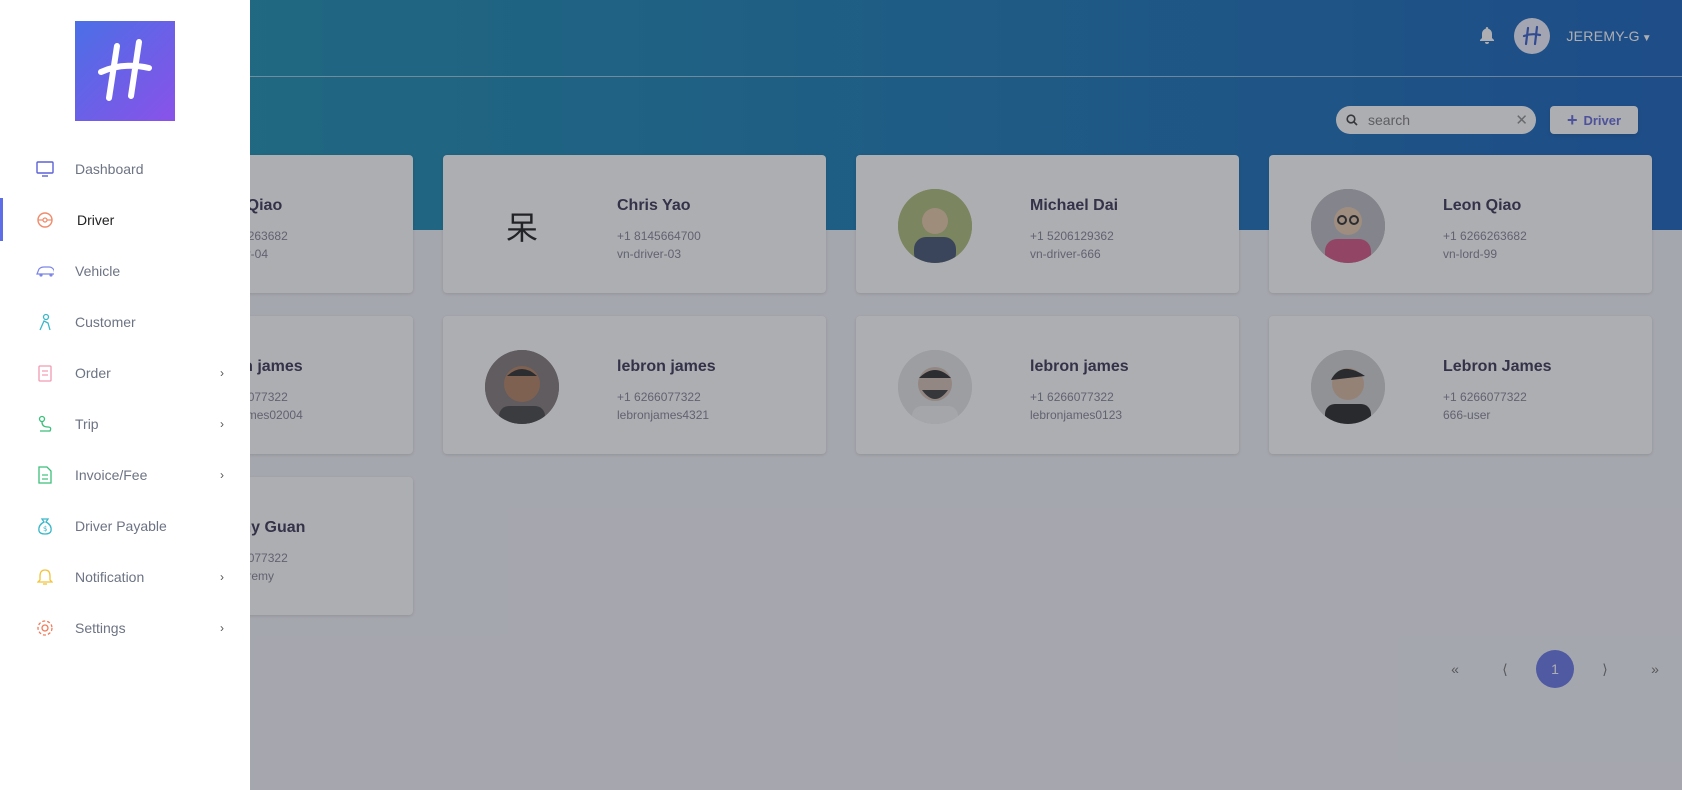  I want to click on sidebar-item-label: Driver, so click(96, 219).